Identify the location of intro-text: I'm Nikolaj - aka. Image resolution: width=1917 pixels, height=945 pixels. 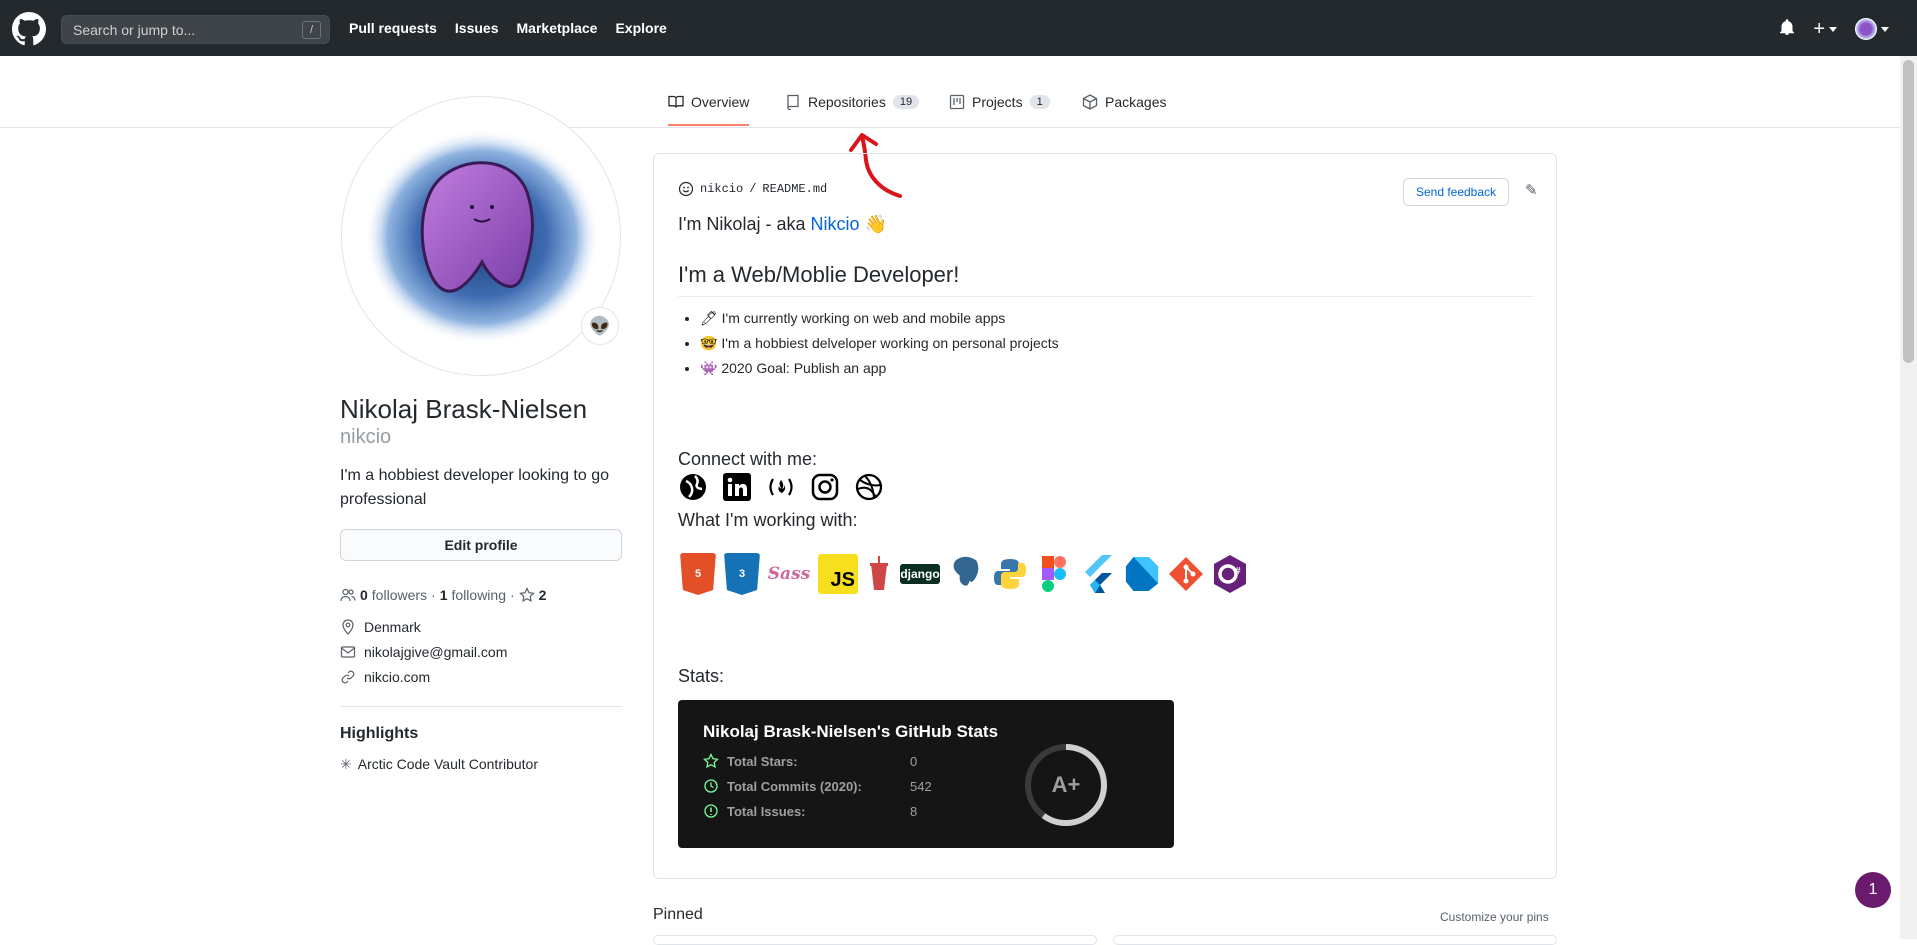
(744, 224).